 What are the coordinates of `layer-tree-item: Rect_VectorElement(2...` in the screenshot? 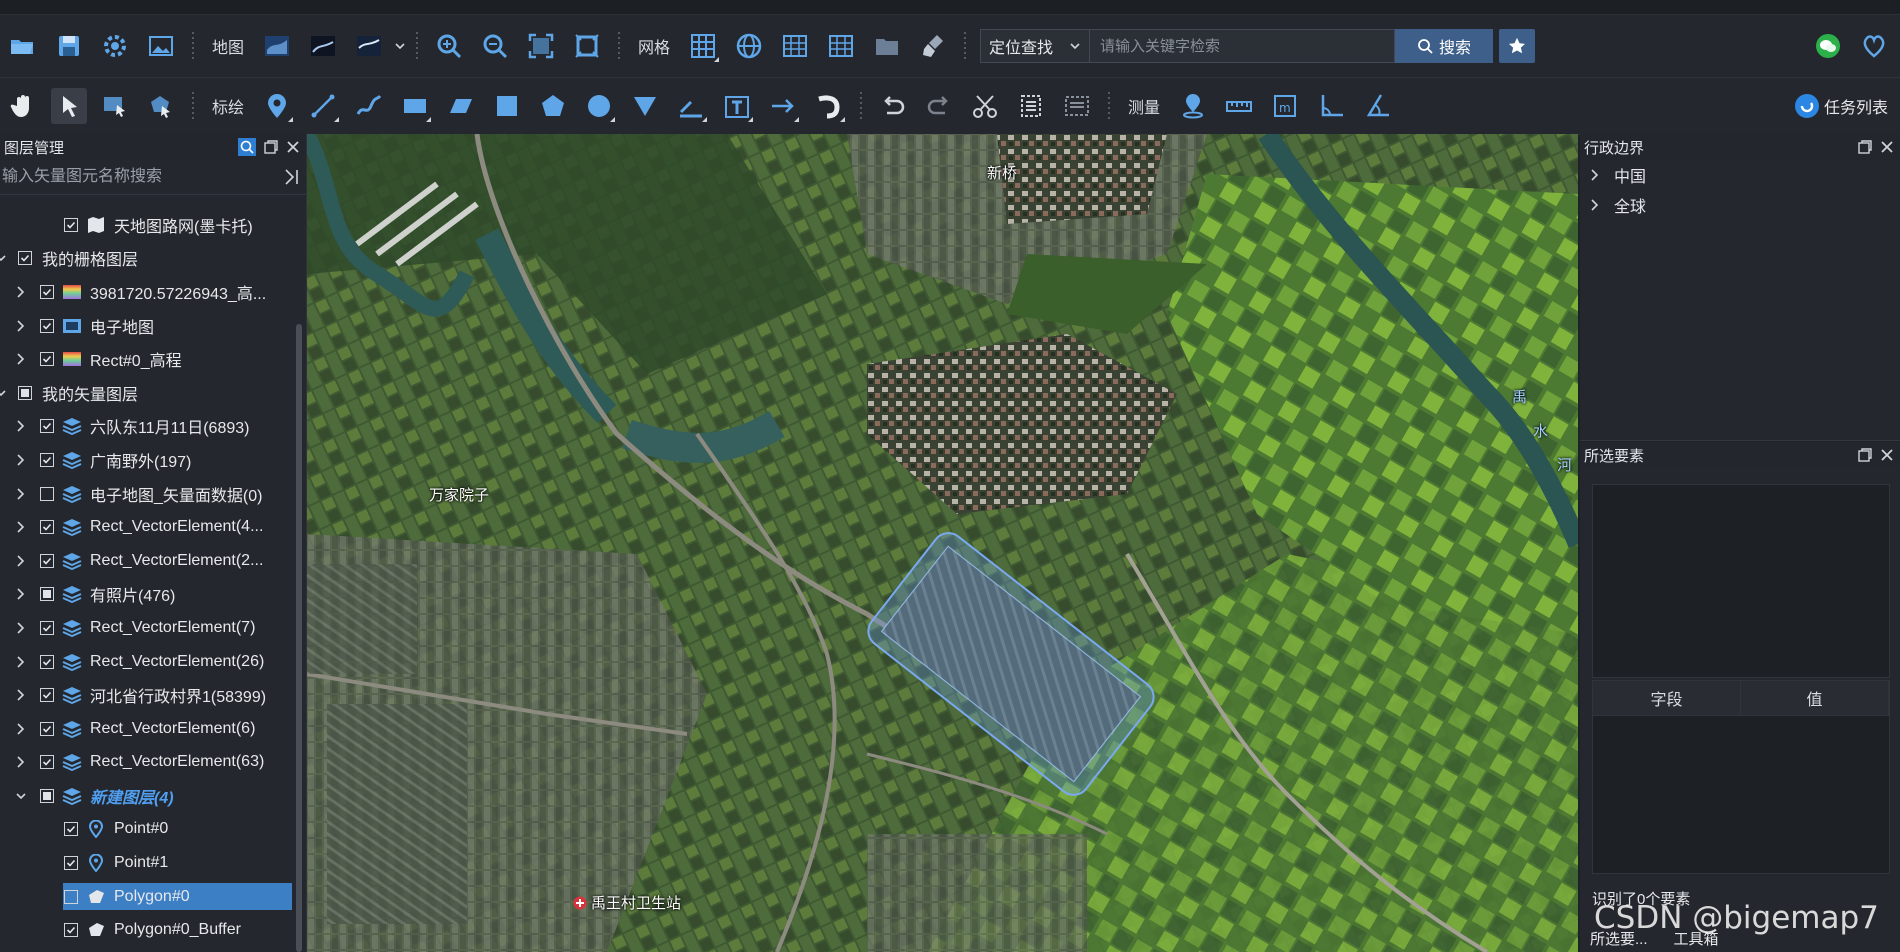 It's located at (148, 561).